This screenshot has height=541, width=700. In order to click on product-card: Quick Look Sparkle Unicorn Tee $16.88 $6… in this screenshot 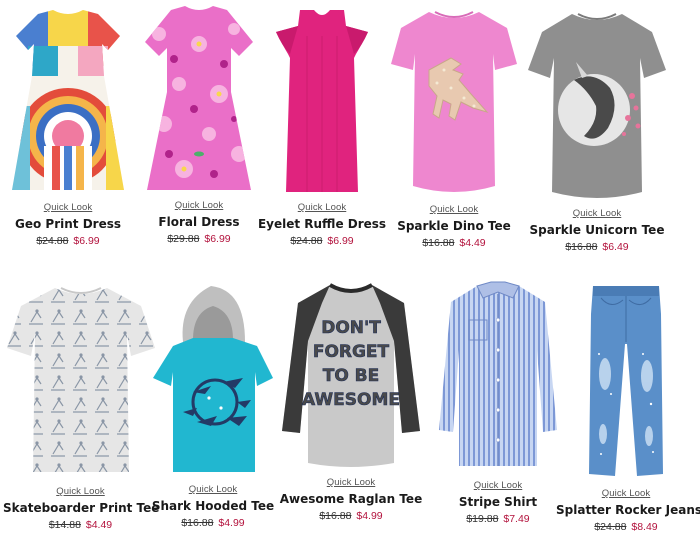, I will do `click(597, 131)`.